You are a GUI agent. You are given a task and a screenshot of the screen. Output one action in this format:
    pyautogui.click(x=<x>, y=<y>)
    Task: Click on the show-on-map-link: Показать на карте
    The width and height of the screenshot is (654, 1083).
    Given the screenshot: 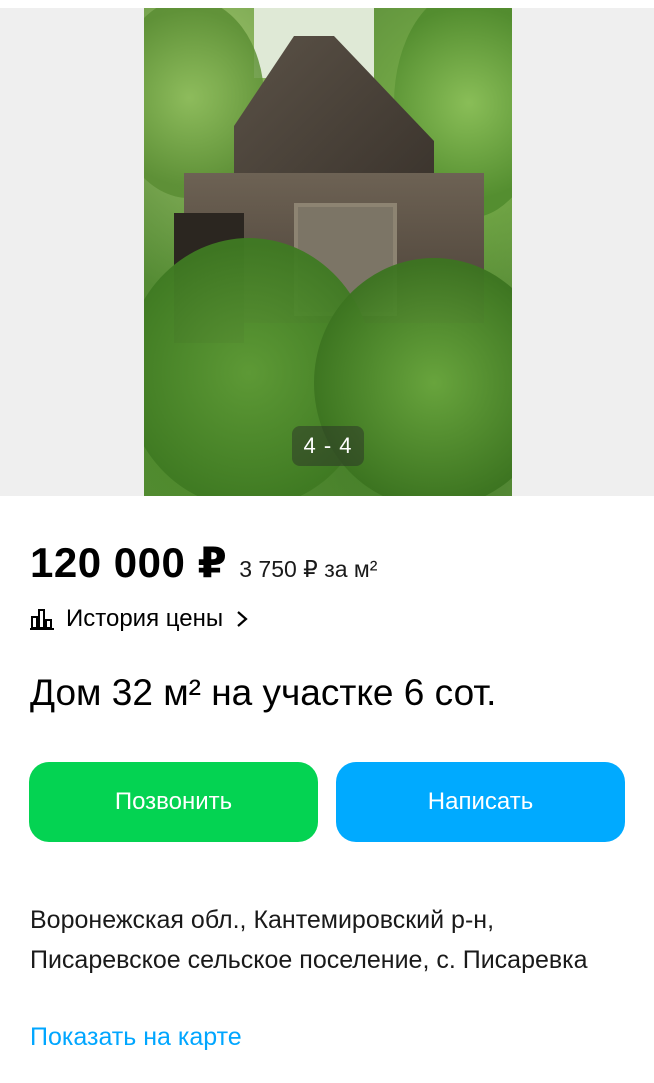 What is the action you would take?
    pyautogui.click(x=136, y=1037)
    